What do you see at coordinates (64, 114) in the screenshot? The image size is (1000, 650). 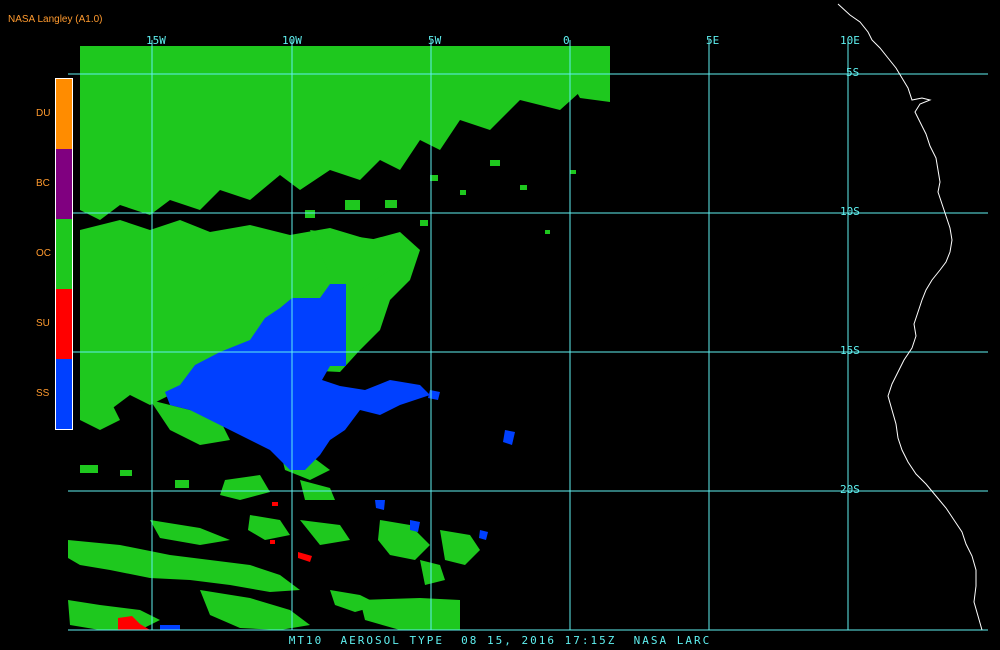 I see `legend-swatch-du` at bounding box center [64, 114].